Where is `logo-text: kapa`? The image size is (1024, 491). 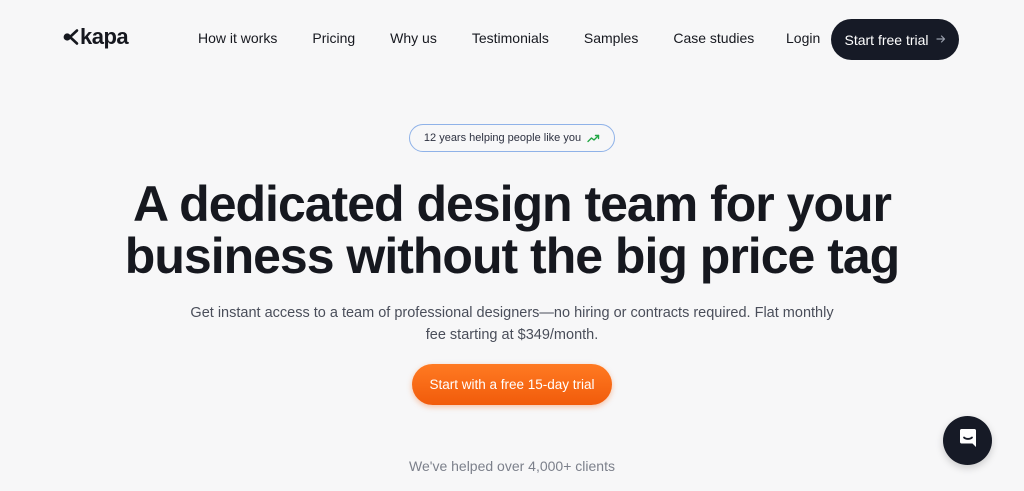
logo-text: kapa is located at coordinates (104, 36).